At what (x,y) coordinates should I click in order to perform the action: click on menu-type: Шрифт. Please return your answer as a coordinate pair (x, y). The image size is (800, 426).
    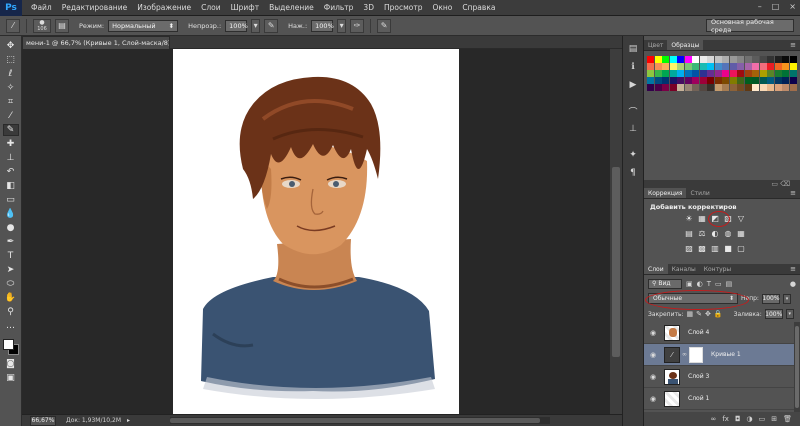
    Looking at the image, I should click on (245, 7).